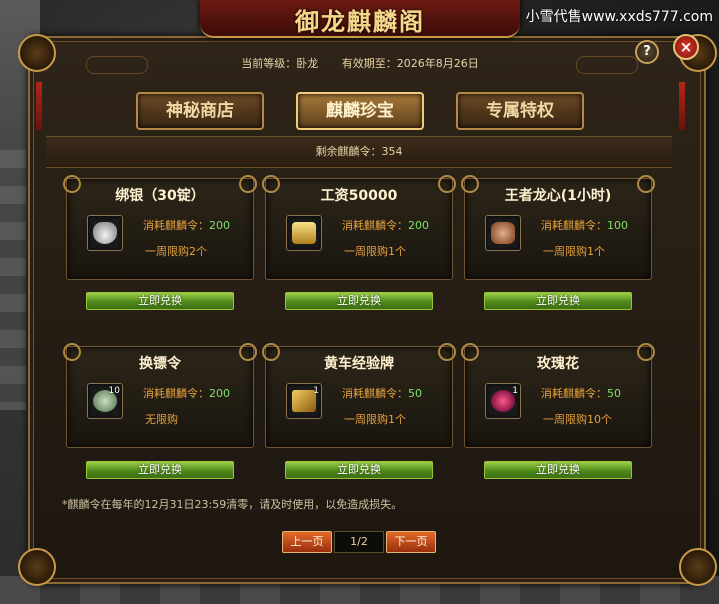  Describe the element at coordinates (520, 111) in the screenshot. I see `tab-exclusive-privilege: 专属特权` at that location.